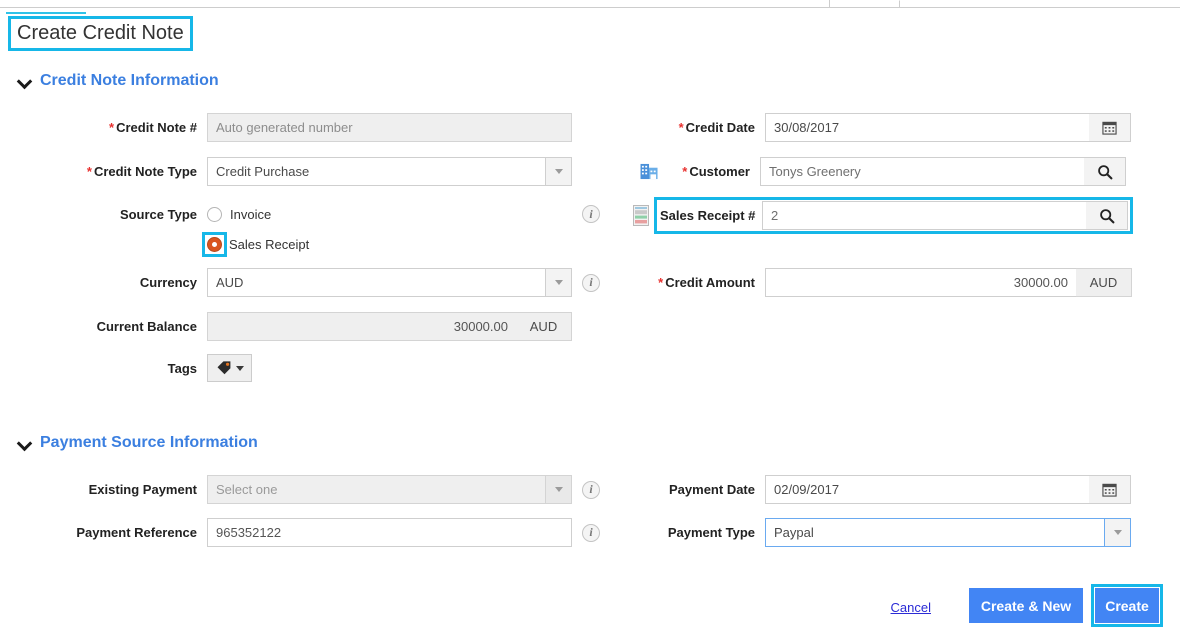 The image size is (1180, 644). I want to click on field-row-payment-type: Payment Type Paypal, so click(885, 532).